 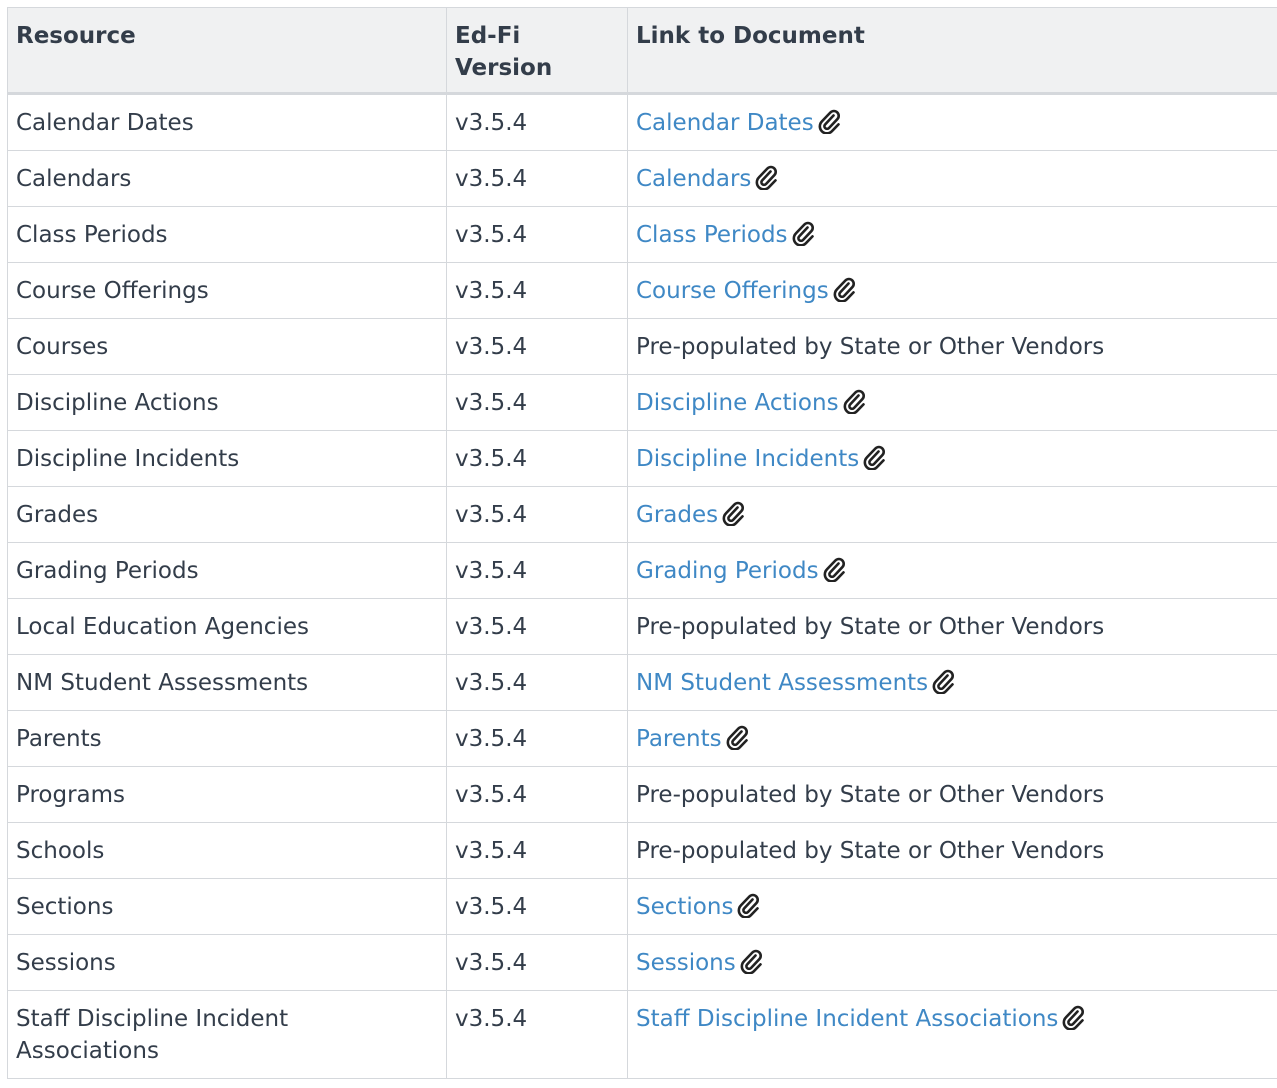 I want to click on document-link: Sections, so click(x=684, y=907).